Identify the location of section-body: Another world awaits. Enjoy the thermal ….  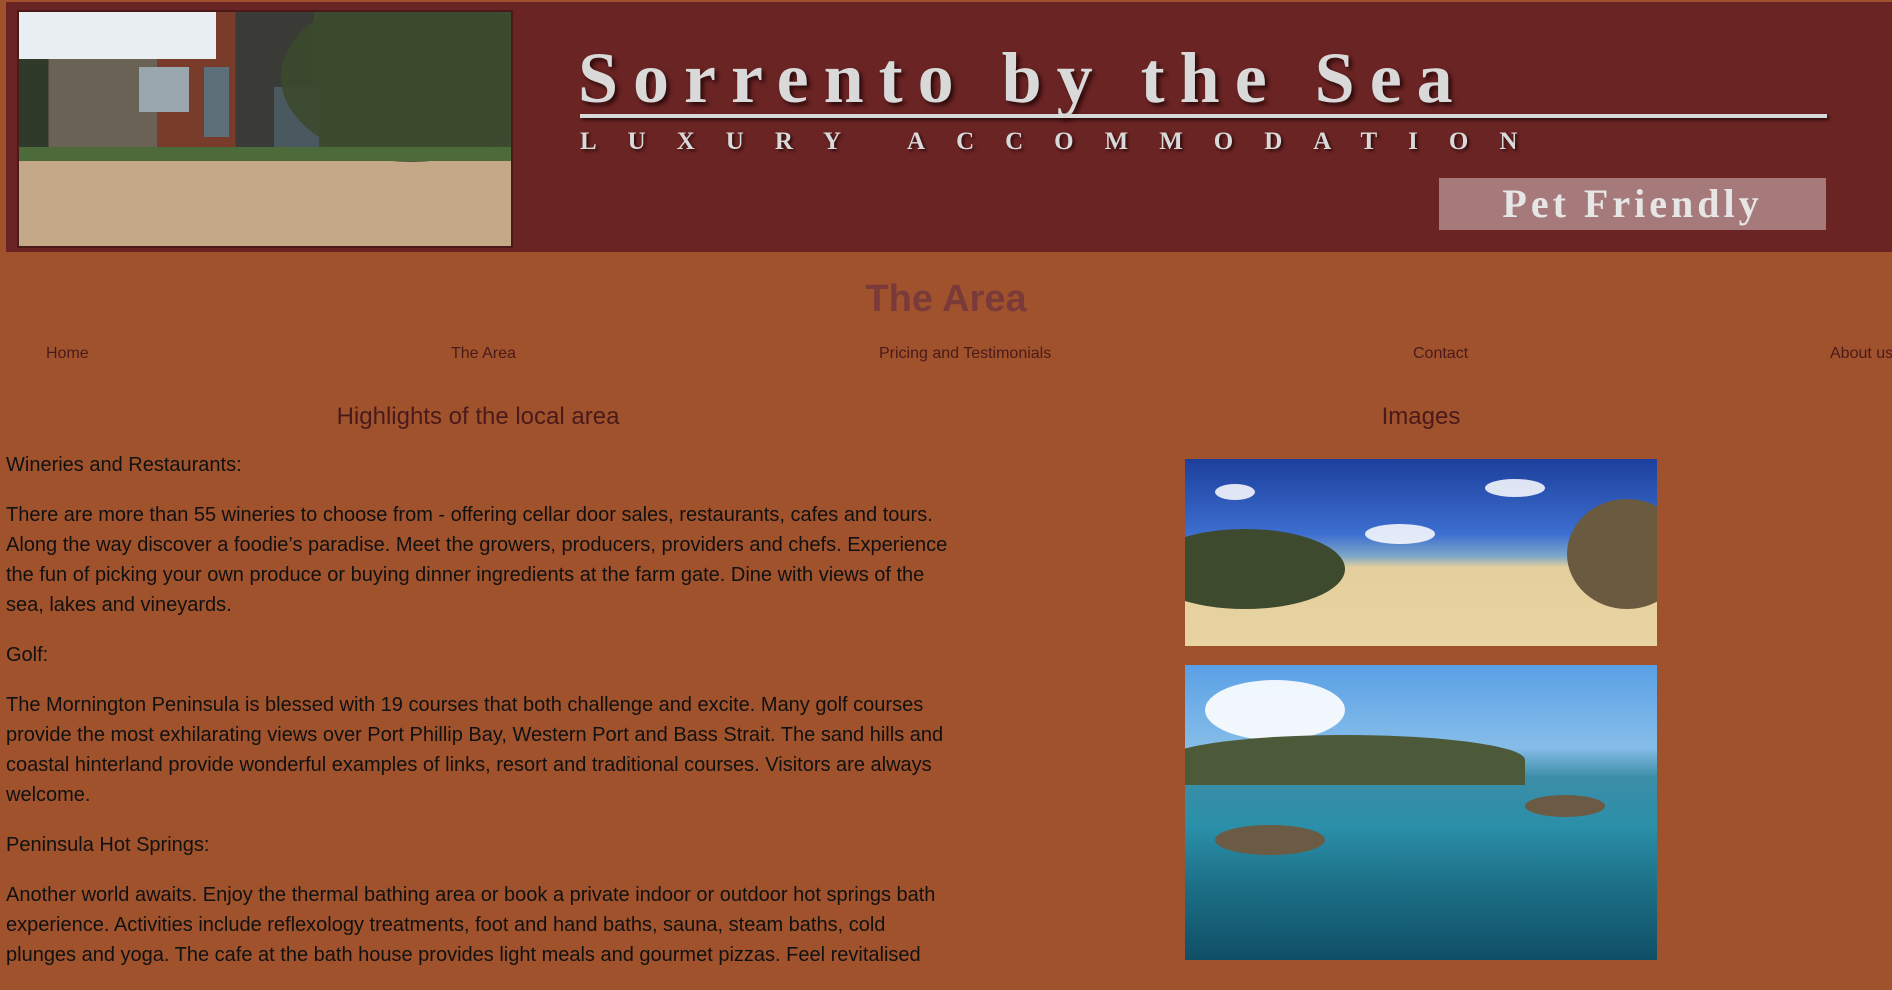
(471, 925).